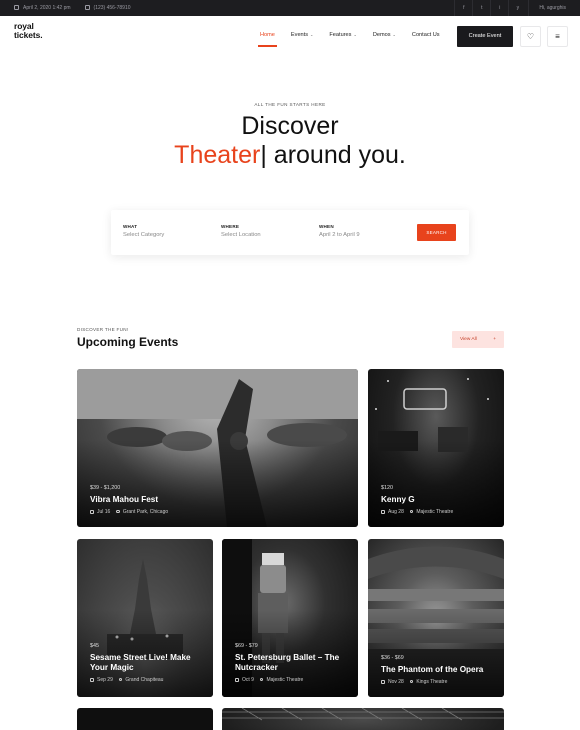 This screenshot has width=580, height=730. What do you see at coordinates (339, 231) in the screenshot?
I see `when-field: WHEN April 2 to April 9` at bounding box center [339, 231].